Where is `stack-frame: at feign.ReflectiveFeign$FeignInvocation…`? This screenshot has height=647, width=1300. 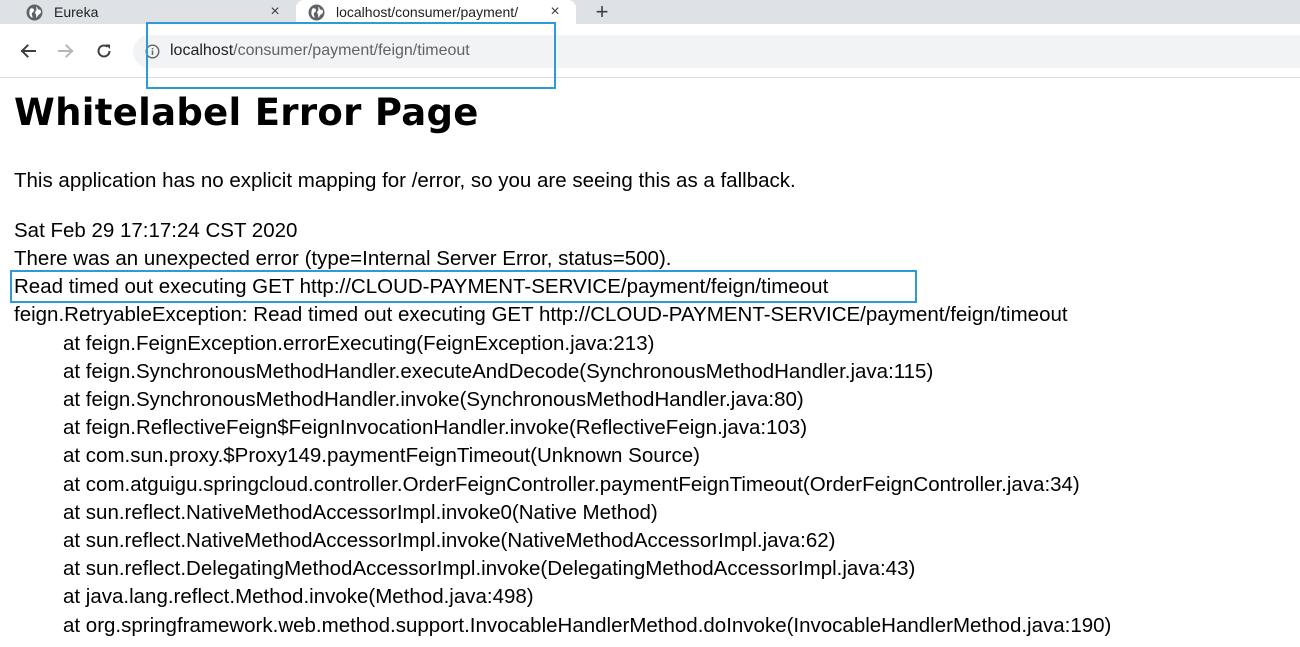
stack-frame: at feign.ReflectiveFeign$FeignInvocation… is located at coordinates (435, 428).